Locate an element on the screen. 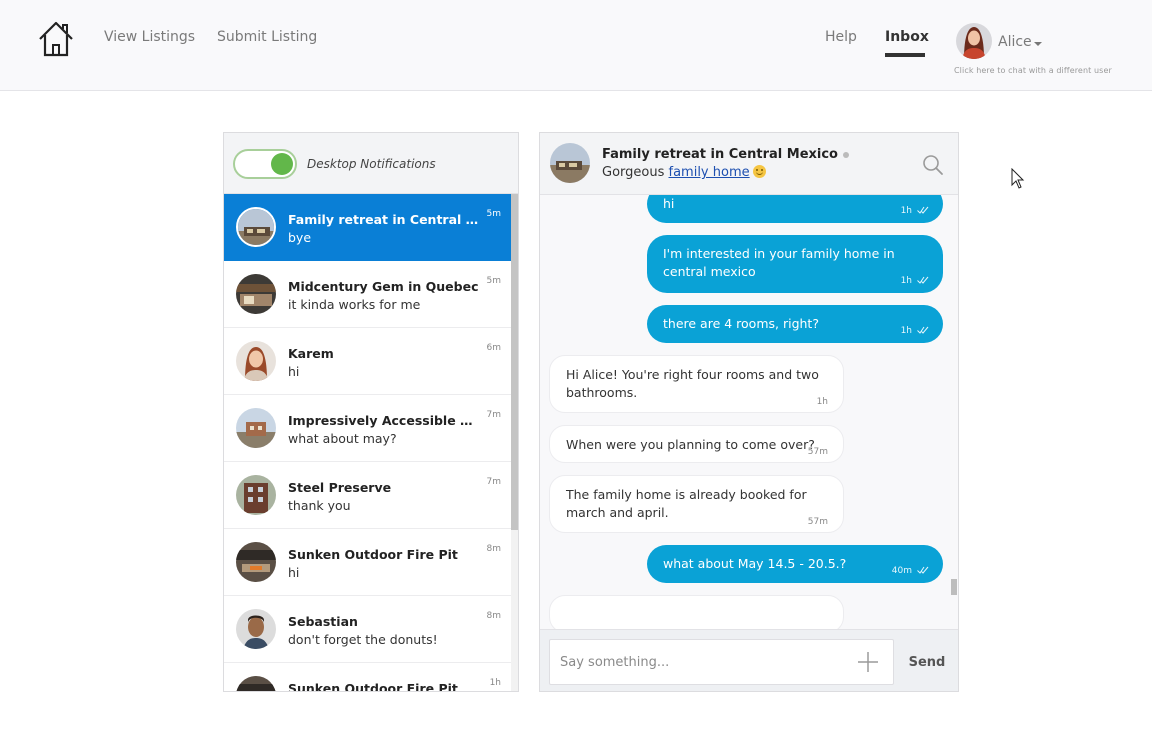 The height and width of the screenshot is (734, 1152). outgoing-message: hi 1h is located at coordinates (795, 209).